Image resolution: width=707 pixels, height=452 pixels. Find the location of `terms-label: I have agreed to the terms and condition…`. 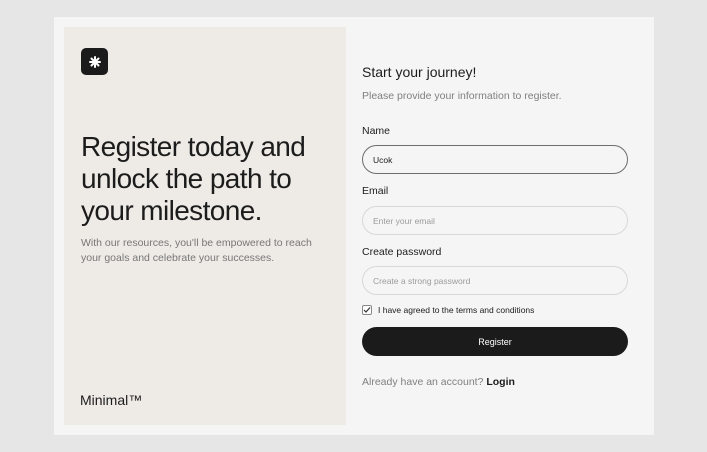

terms-label: I have agreed to the terms and condition… is located at coordinates (456, 310).